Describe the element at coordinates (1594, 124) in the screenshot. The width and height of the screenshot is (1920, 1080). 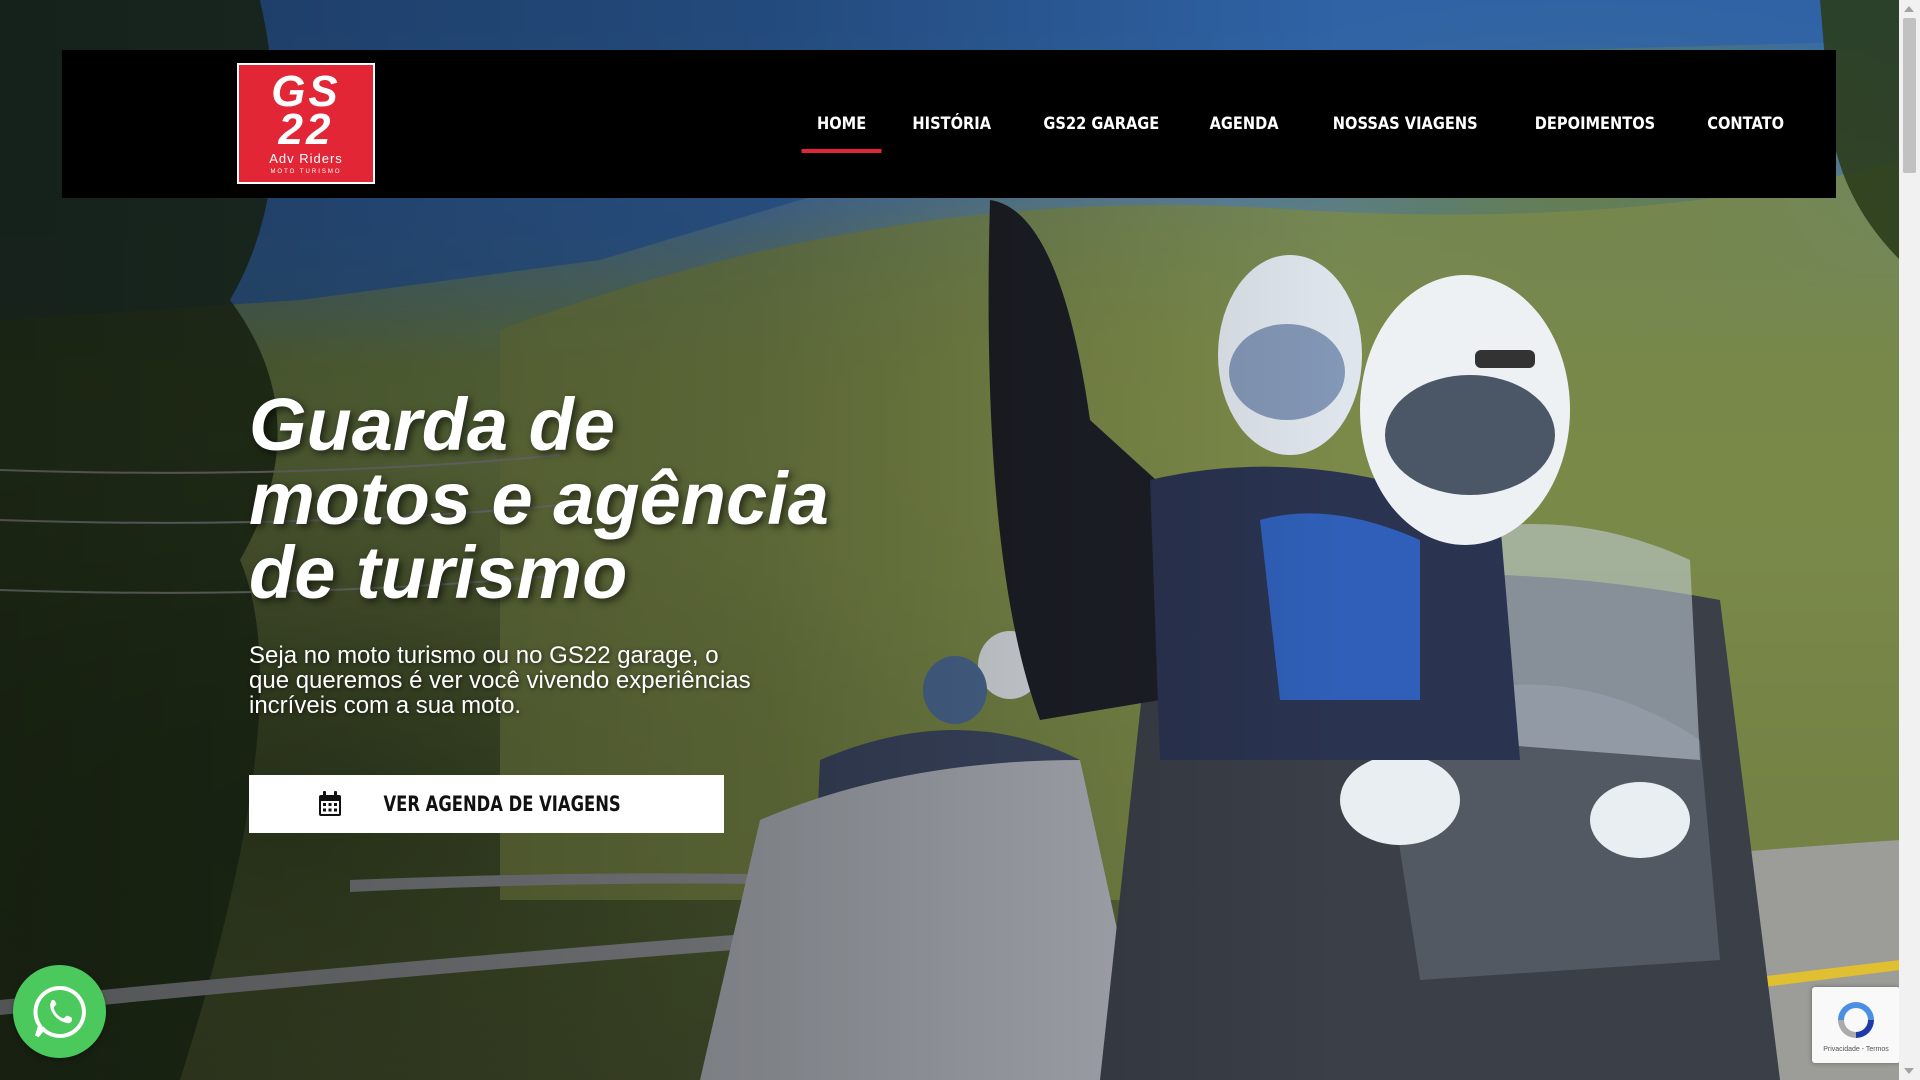
I see `nav-item-depoimentos: DEPOIMENTOS` at that location.